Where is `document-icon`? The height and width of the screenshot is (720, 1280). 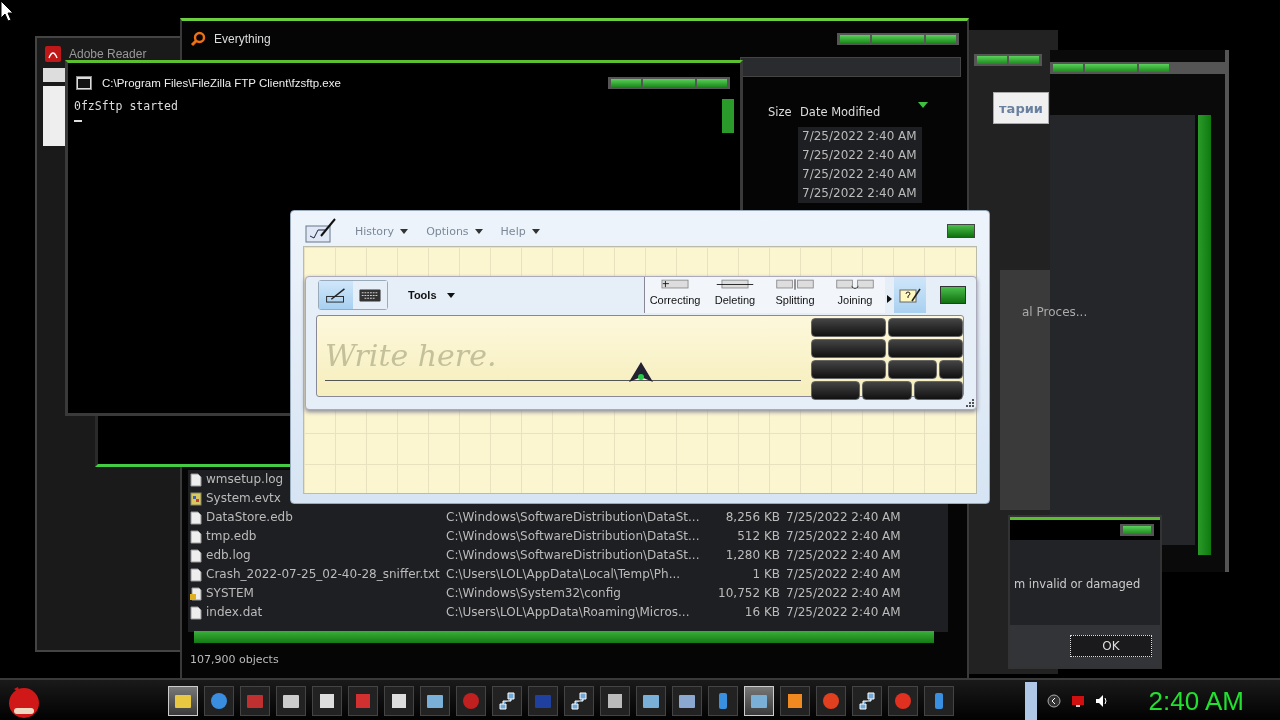 document-icon is located at coordinates (687, 701).